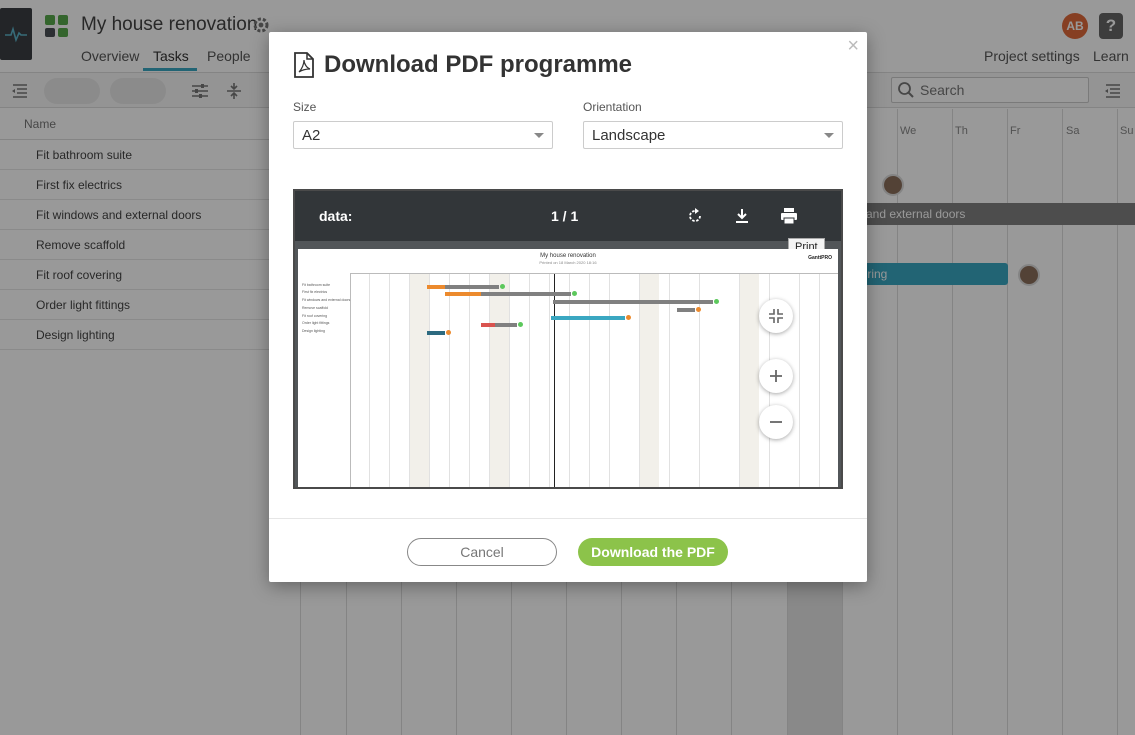 The width and height of the screenshot is (1135, 735). What do you see at coordinates (653, 552) in the screenshot?
I see `download-pdf-button: Download the PDF` at bounding box center [653, 552].